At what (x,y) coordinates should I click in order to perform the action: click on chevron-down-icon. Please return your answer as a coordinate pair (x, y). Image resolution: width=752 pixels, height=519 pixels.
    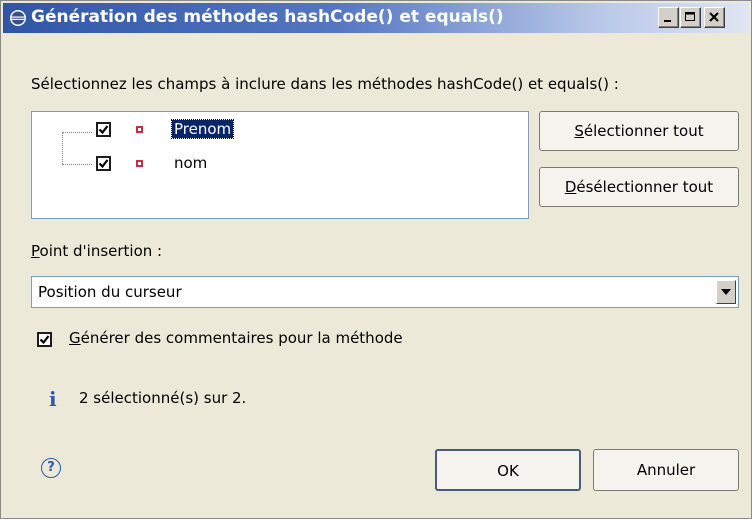
    Looking at the image, I should click on (726, 292).